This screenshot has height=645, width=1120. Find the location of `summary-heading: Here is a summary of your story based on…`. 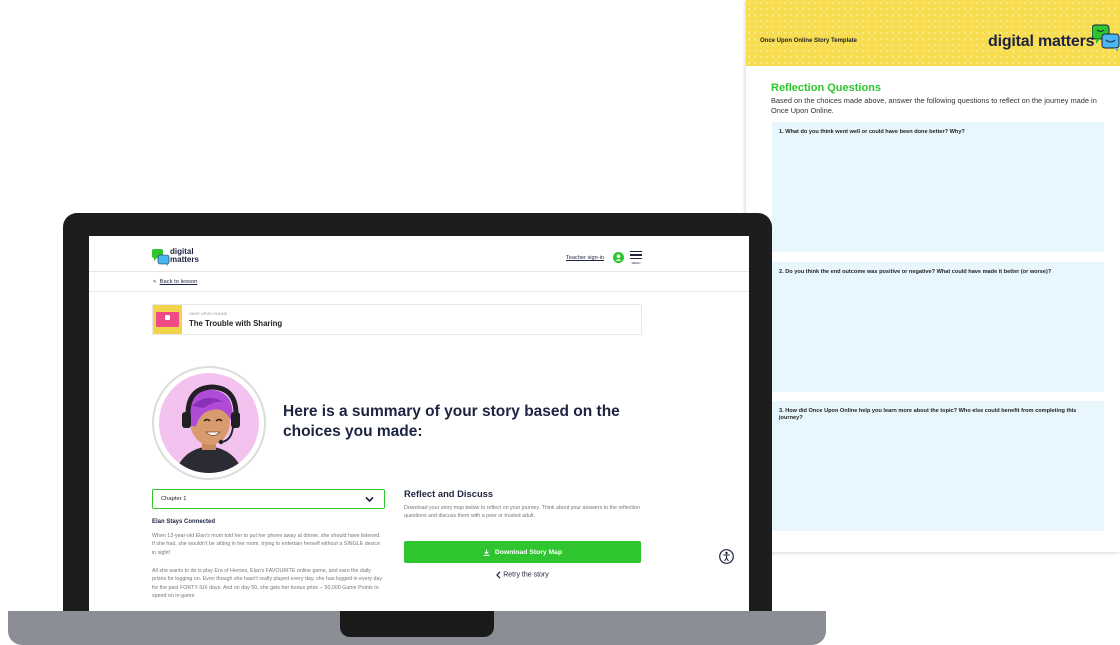

summary-heading: Here is a summary of your story based on… is located at coordinates (451, 421).